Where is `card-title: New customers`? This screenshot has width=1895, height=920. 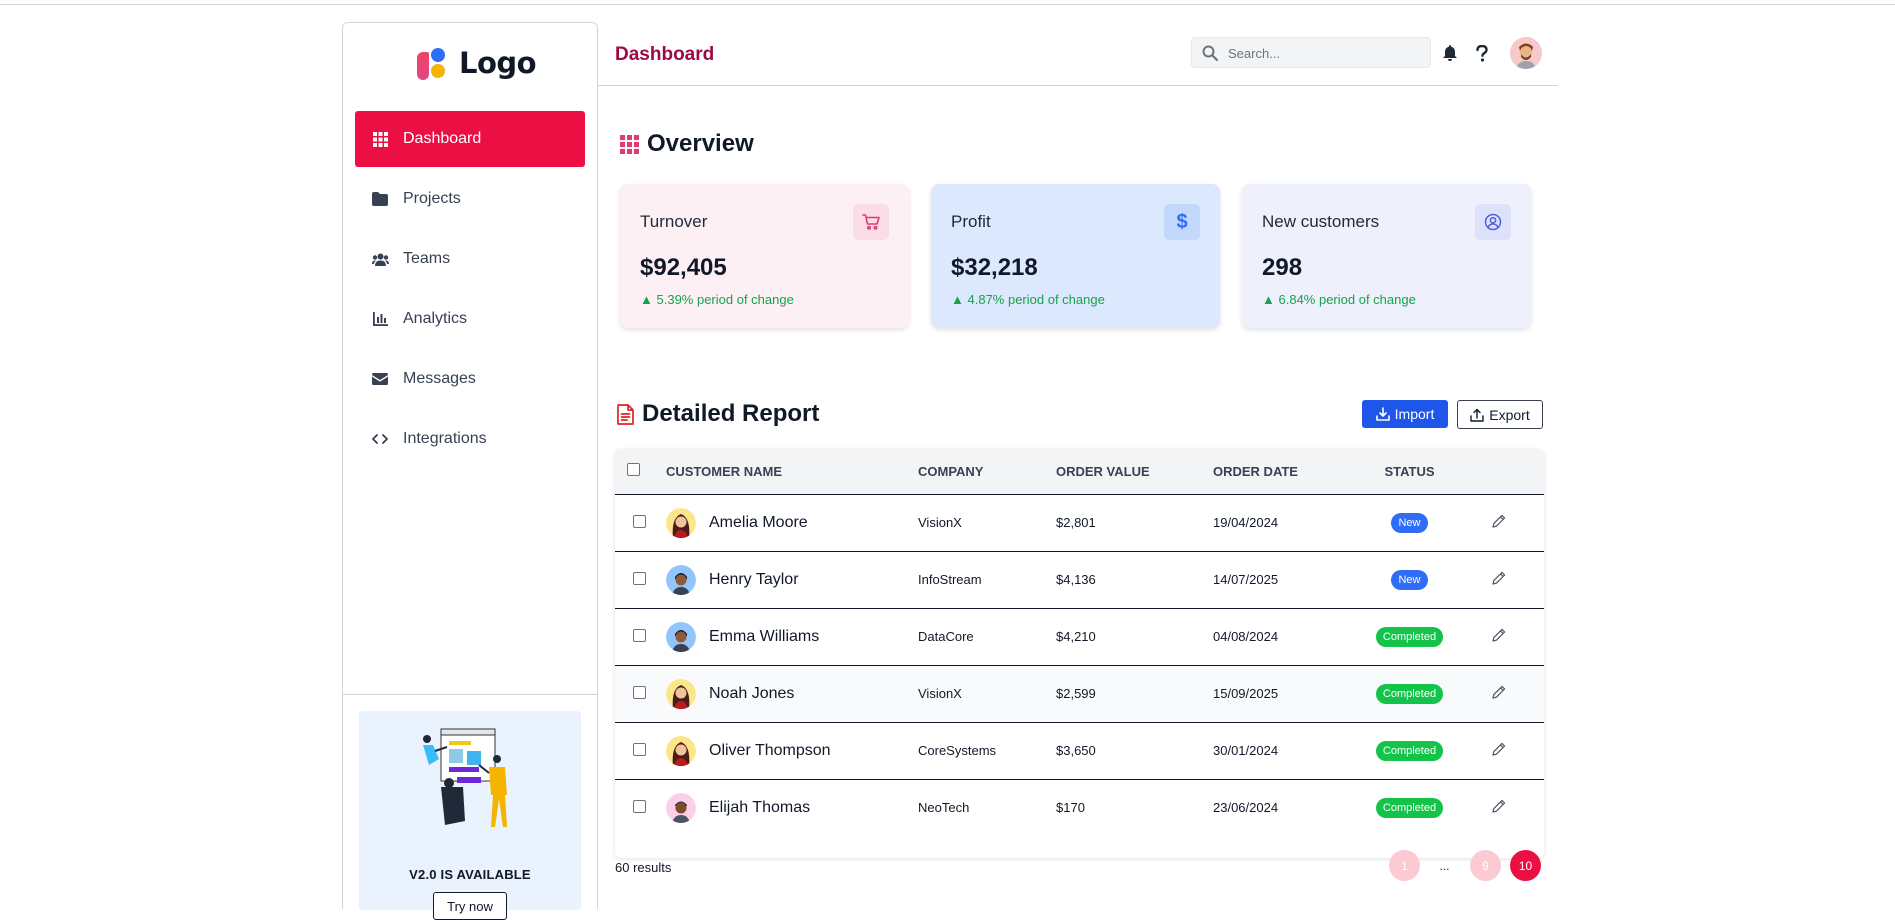 card-title: New customers is located at coordinates (1321, 221).